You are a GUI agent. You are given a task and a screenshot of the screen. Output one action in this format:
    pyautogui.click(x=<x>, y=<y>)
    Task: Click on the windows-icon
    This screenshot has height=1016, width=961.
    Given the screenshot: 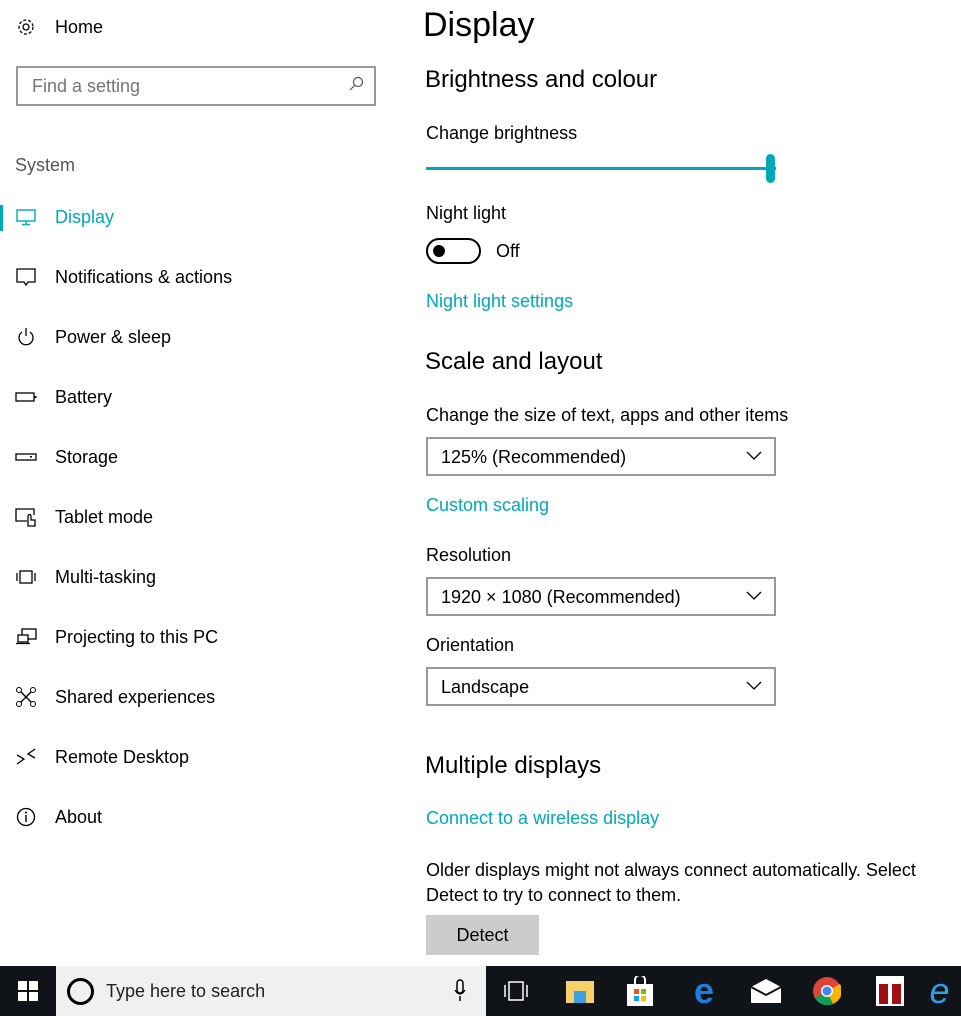 What is the action you would take?
    pyautogui.click(x=27, y=991)
    